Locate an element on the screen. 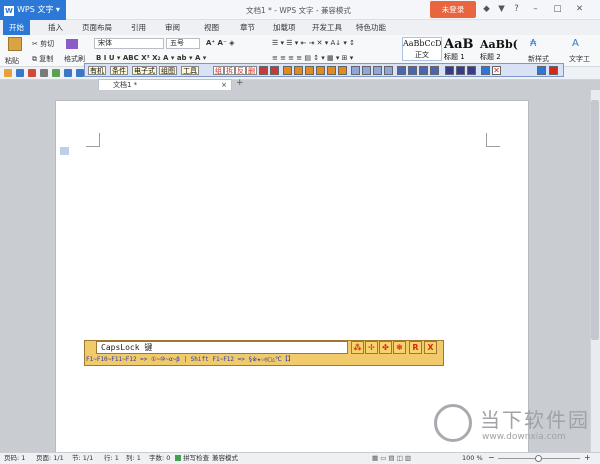  ime-reset-button: R is located at coordinates (415, 347).